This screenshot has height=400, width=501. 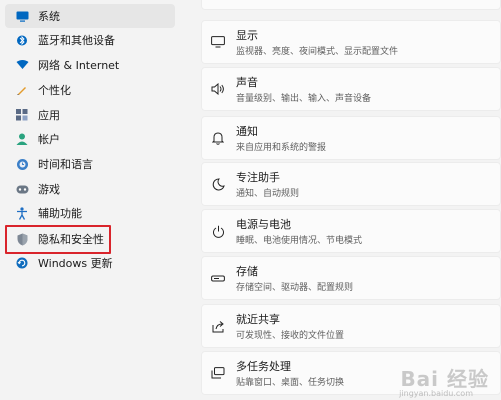 I want to click on storage-icon, so click(x=218, y=278).